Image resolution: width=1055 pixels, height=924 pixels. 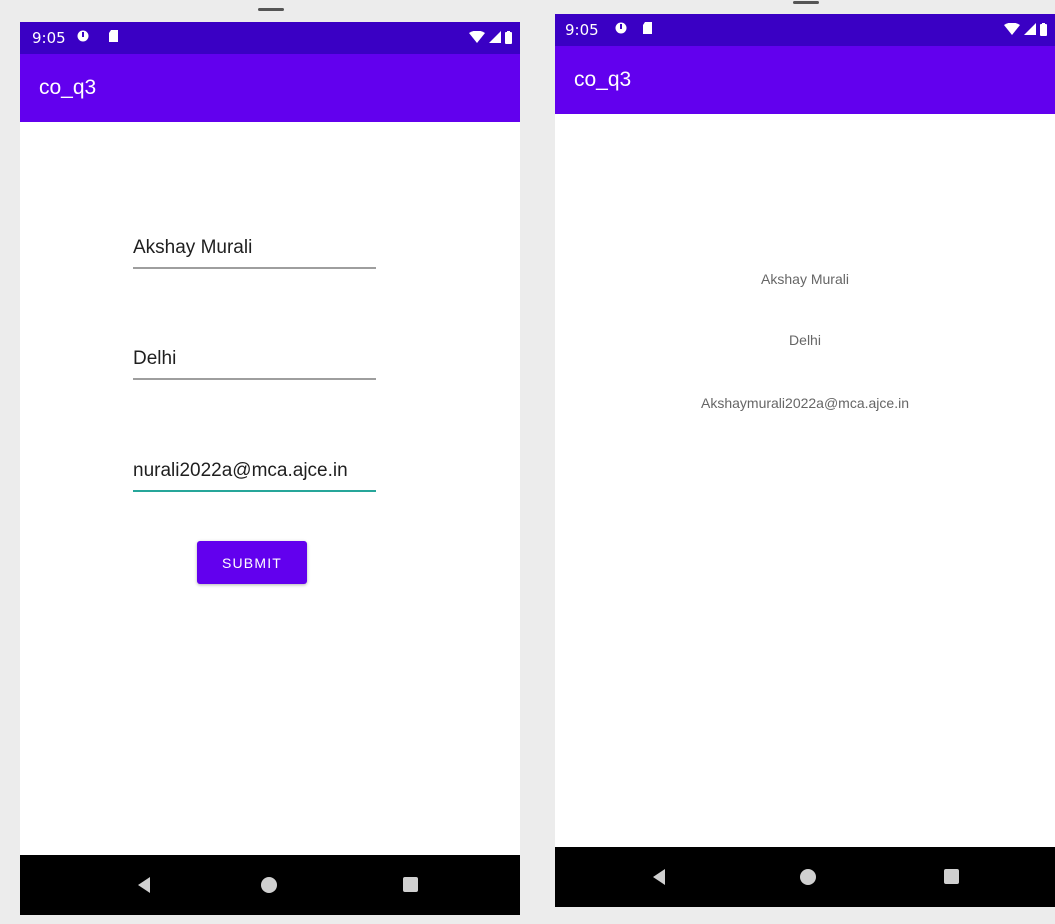 I want to click on email-field: nurali2022a@mca.ajce.in, so click(x=254, y=472).